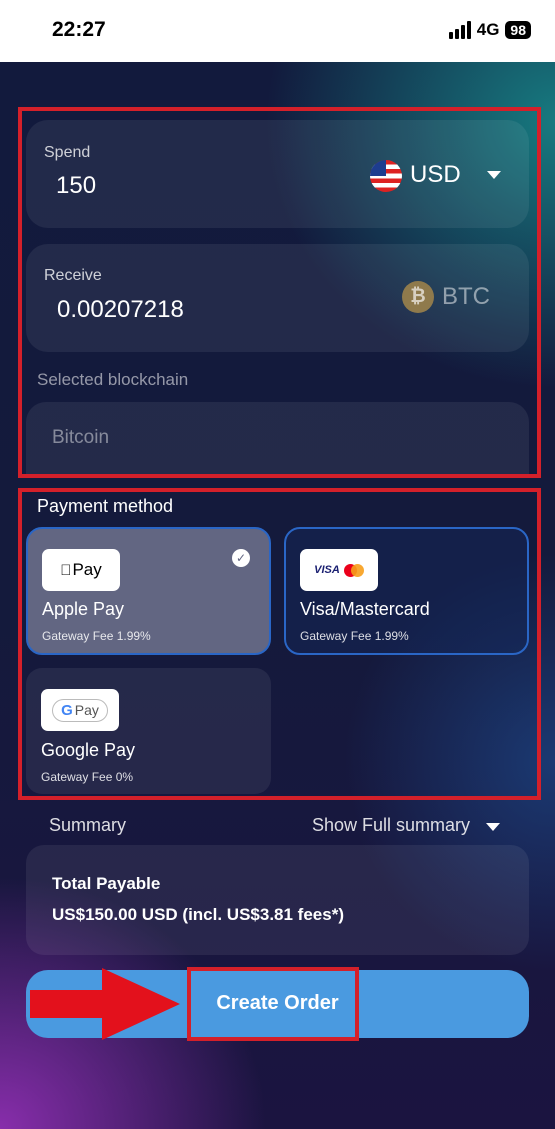 This screenshot has height=1129, width=555. What do you see at coordinates (87, 777) in the screenshot?
I see `google-pay-fee: Gateway Fee 0%` at bounding box center [87, 777].